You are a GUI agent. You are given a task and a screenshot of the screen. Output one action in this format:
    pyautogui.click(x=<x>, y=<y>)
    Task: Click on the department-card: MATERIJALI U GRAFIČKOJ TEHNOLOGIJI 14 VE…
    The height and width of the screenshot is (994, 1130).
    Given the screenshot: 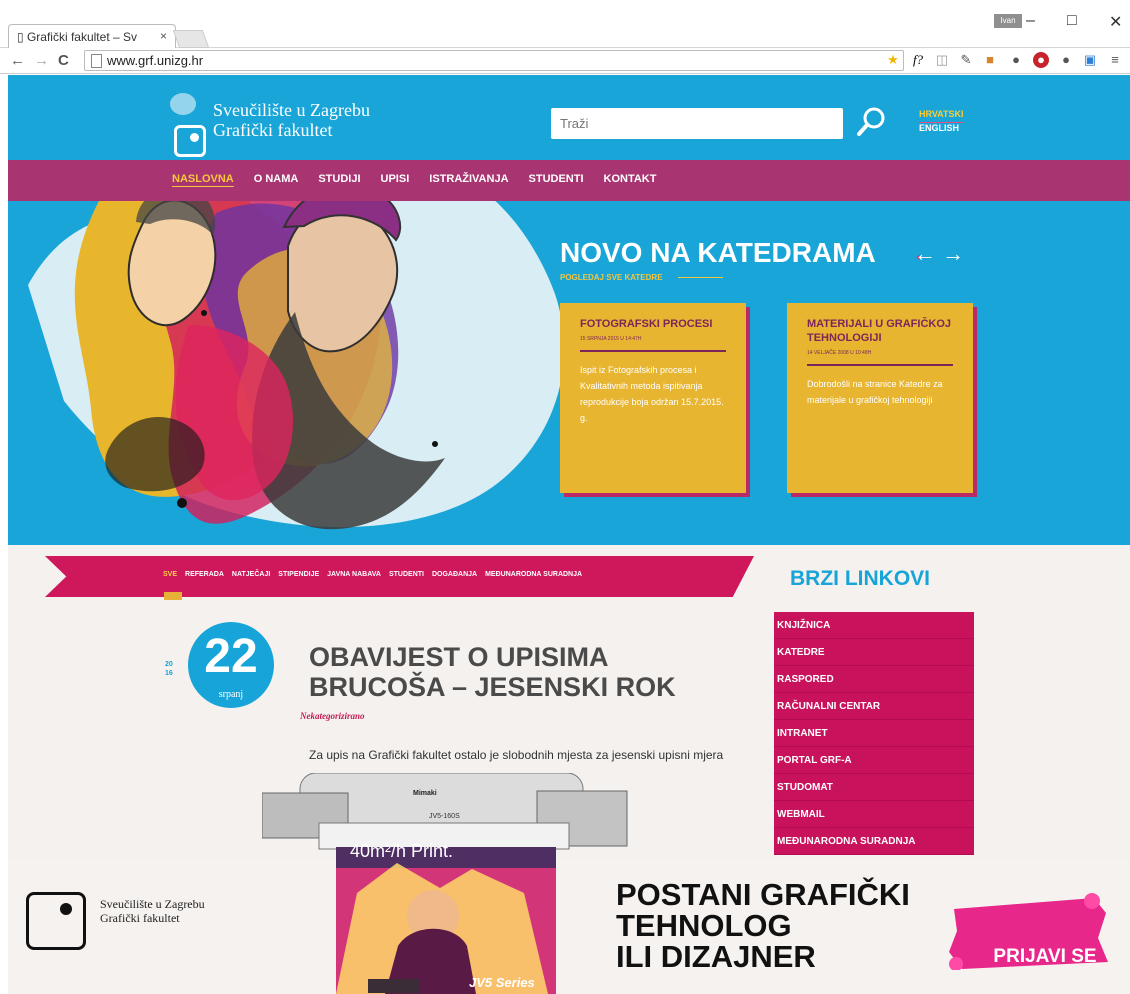 What is the action you would take?
    pyautogui.click(x=880, y=398)
    